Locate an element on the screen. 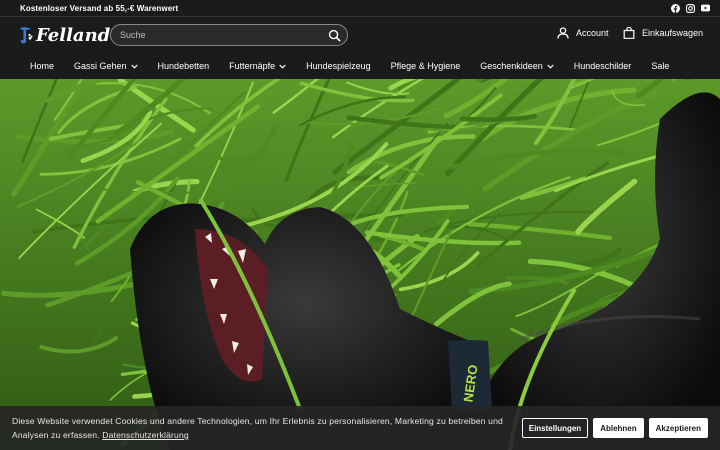 The image size is (720, 450). nav-label: Hundespielzeug is located at coordinates (338, 66).